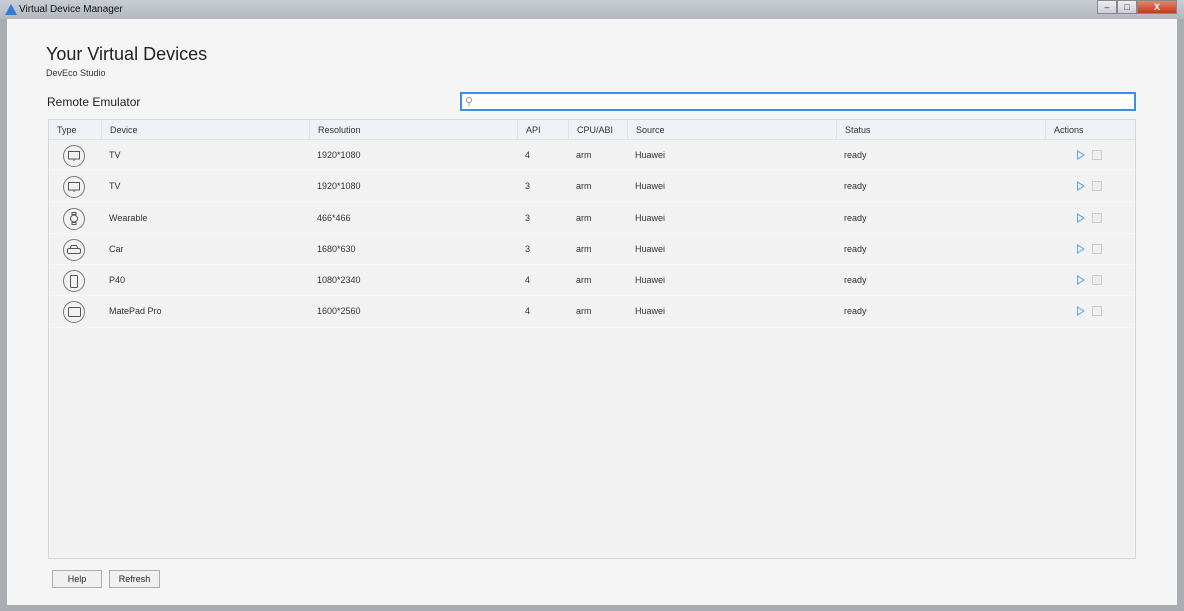  I want to click on tablet-icon, so click(74, 312).